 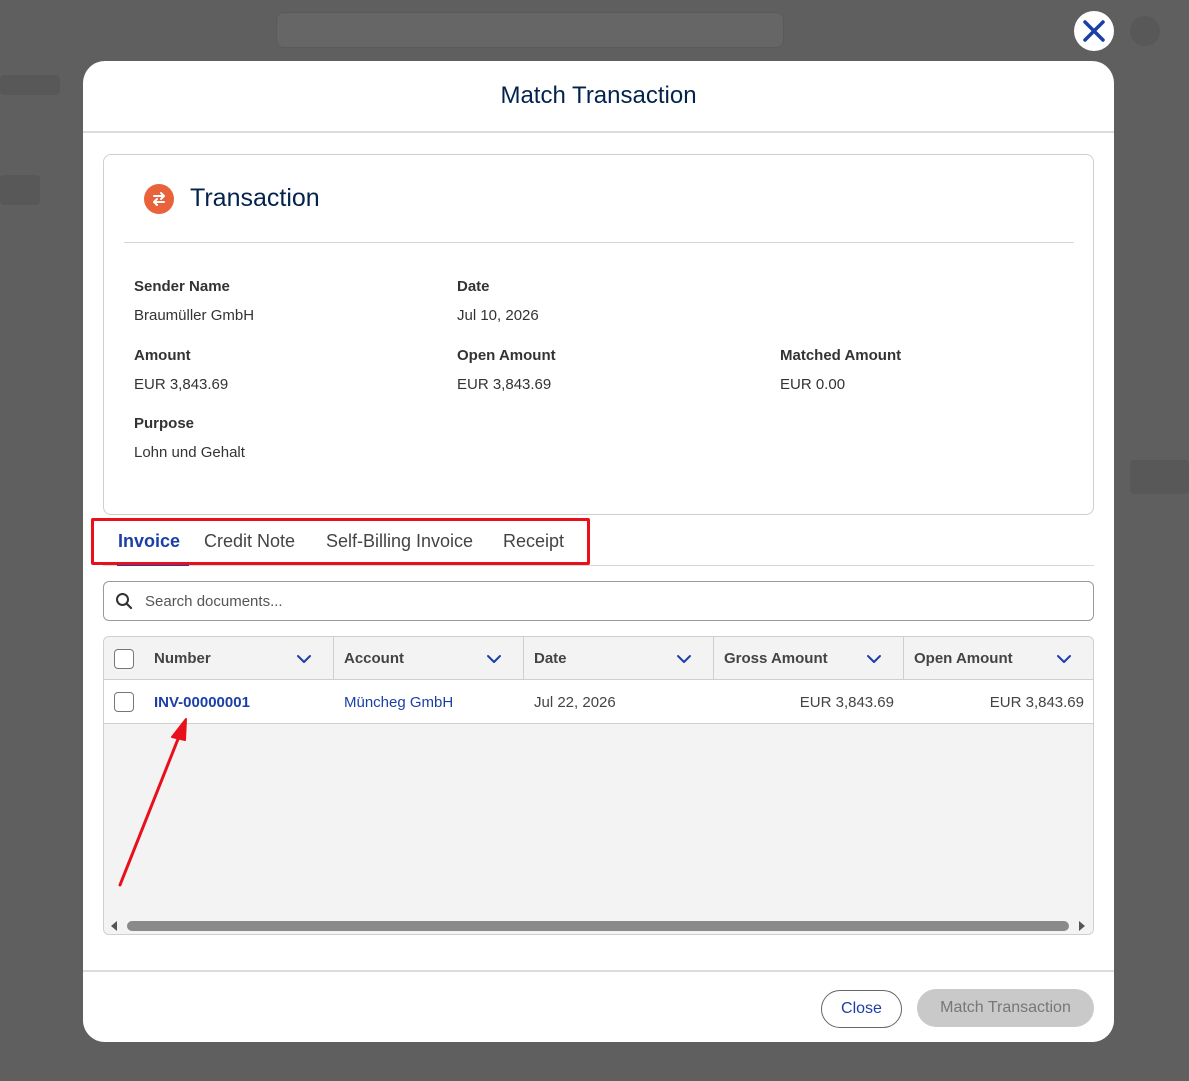 I want to click on modal-header: Match Transaction, so click(x=598, y=97).